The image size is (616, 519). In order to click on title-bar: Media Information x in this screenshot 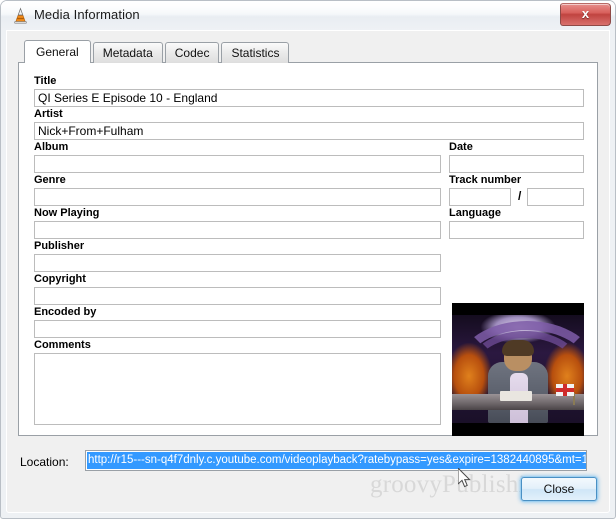, I will do `click(308, 15)`.